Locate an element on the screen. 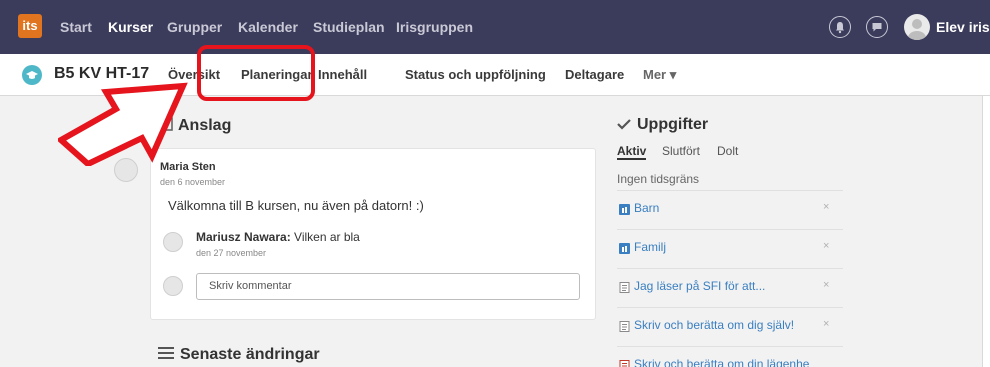  comment-text: Mariusz Nawara: Vilken ar bla is located at coordinates (278, 237).